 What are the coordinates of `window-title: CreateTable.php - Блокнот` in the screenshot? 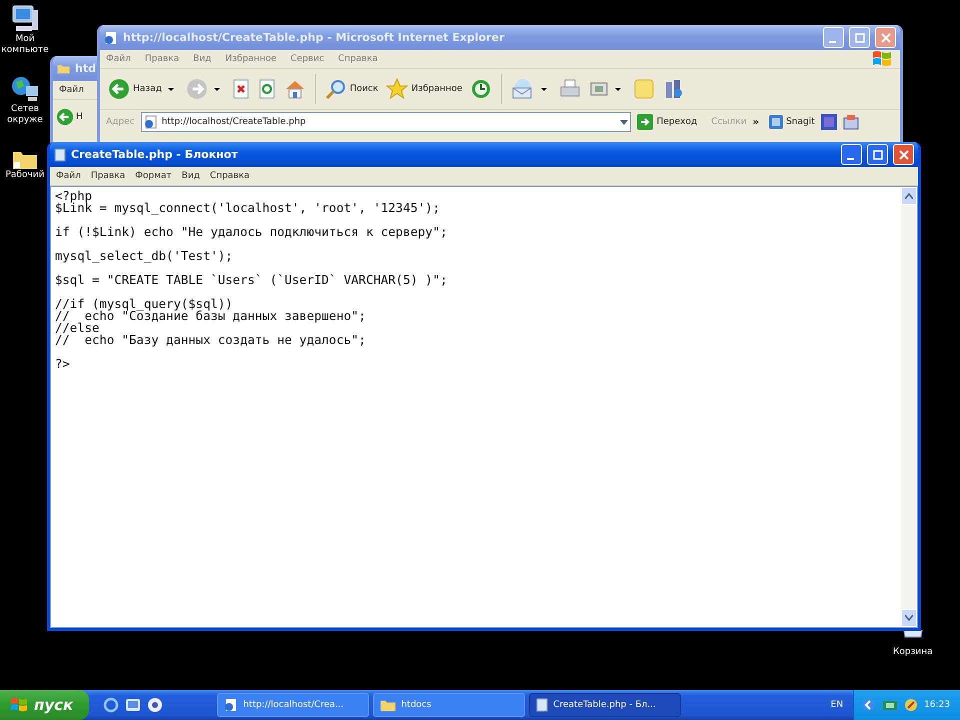 It's located at (154, 154).